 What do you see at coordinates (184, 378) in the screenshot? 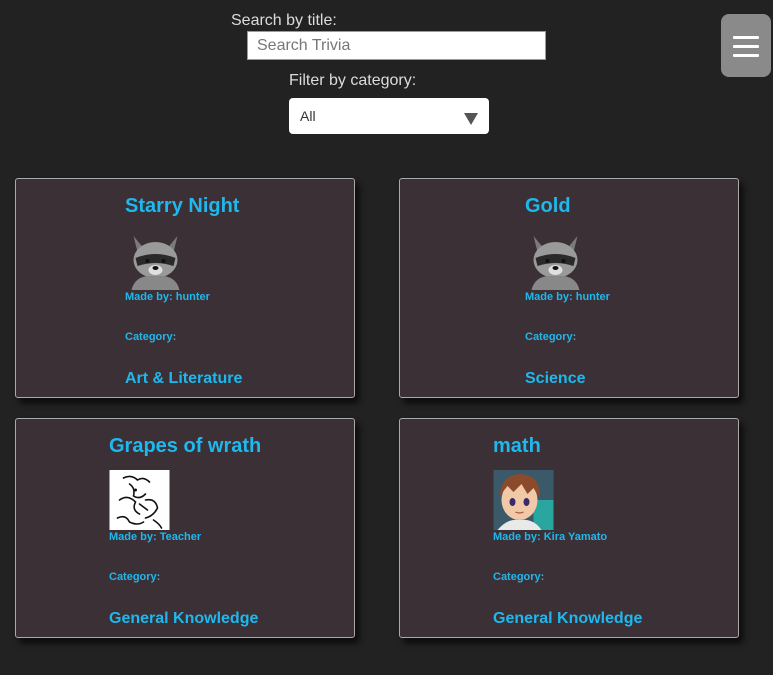
I see `card-category: Art & Literature` at bounding box center [184, 378].